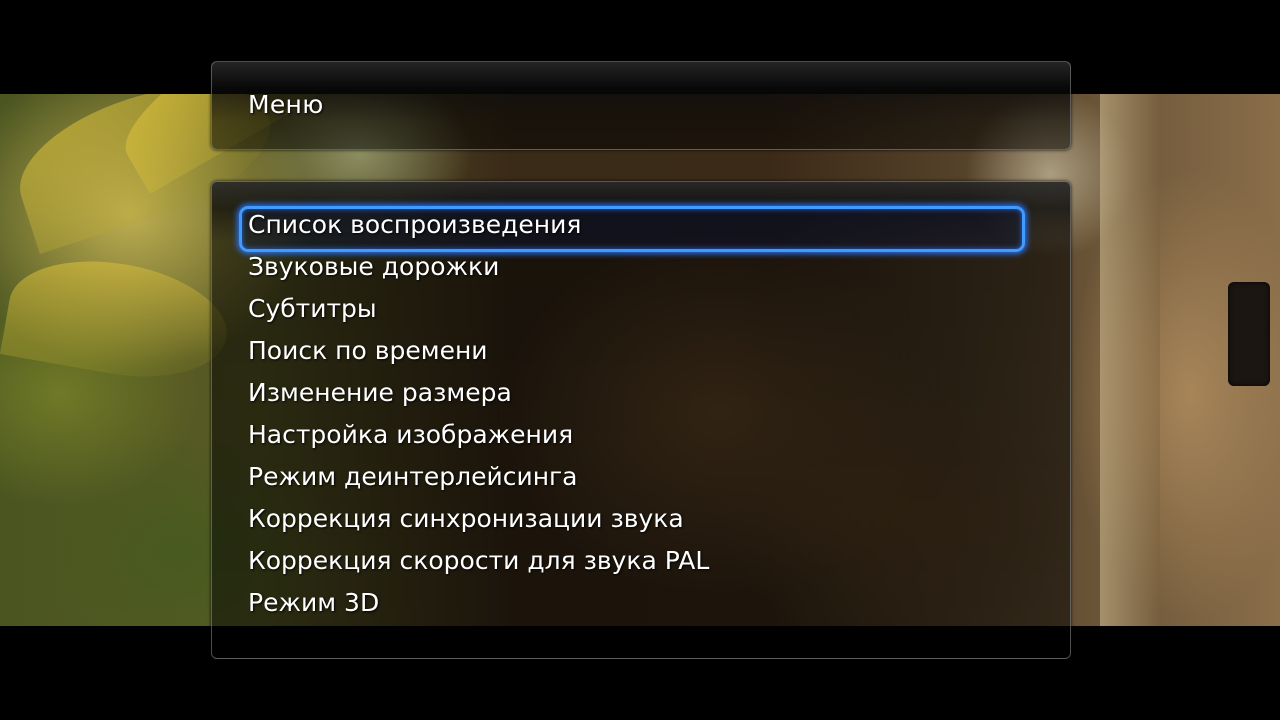  I want to click on menu-item-deinterlace-mode: Режим деинтерлейсинга, so click(641, 477).